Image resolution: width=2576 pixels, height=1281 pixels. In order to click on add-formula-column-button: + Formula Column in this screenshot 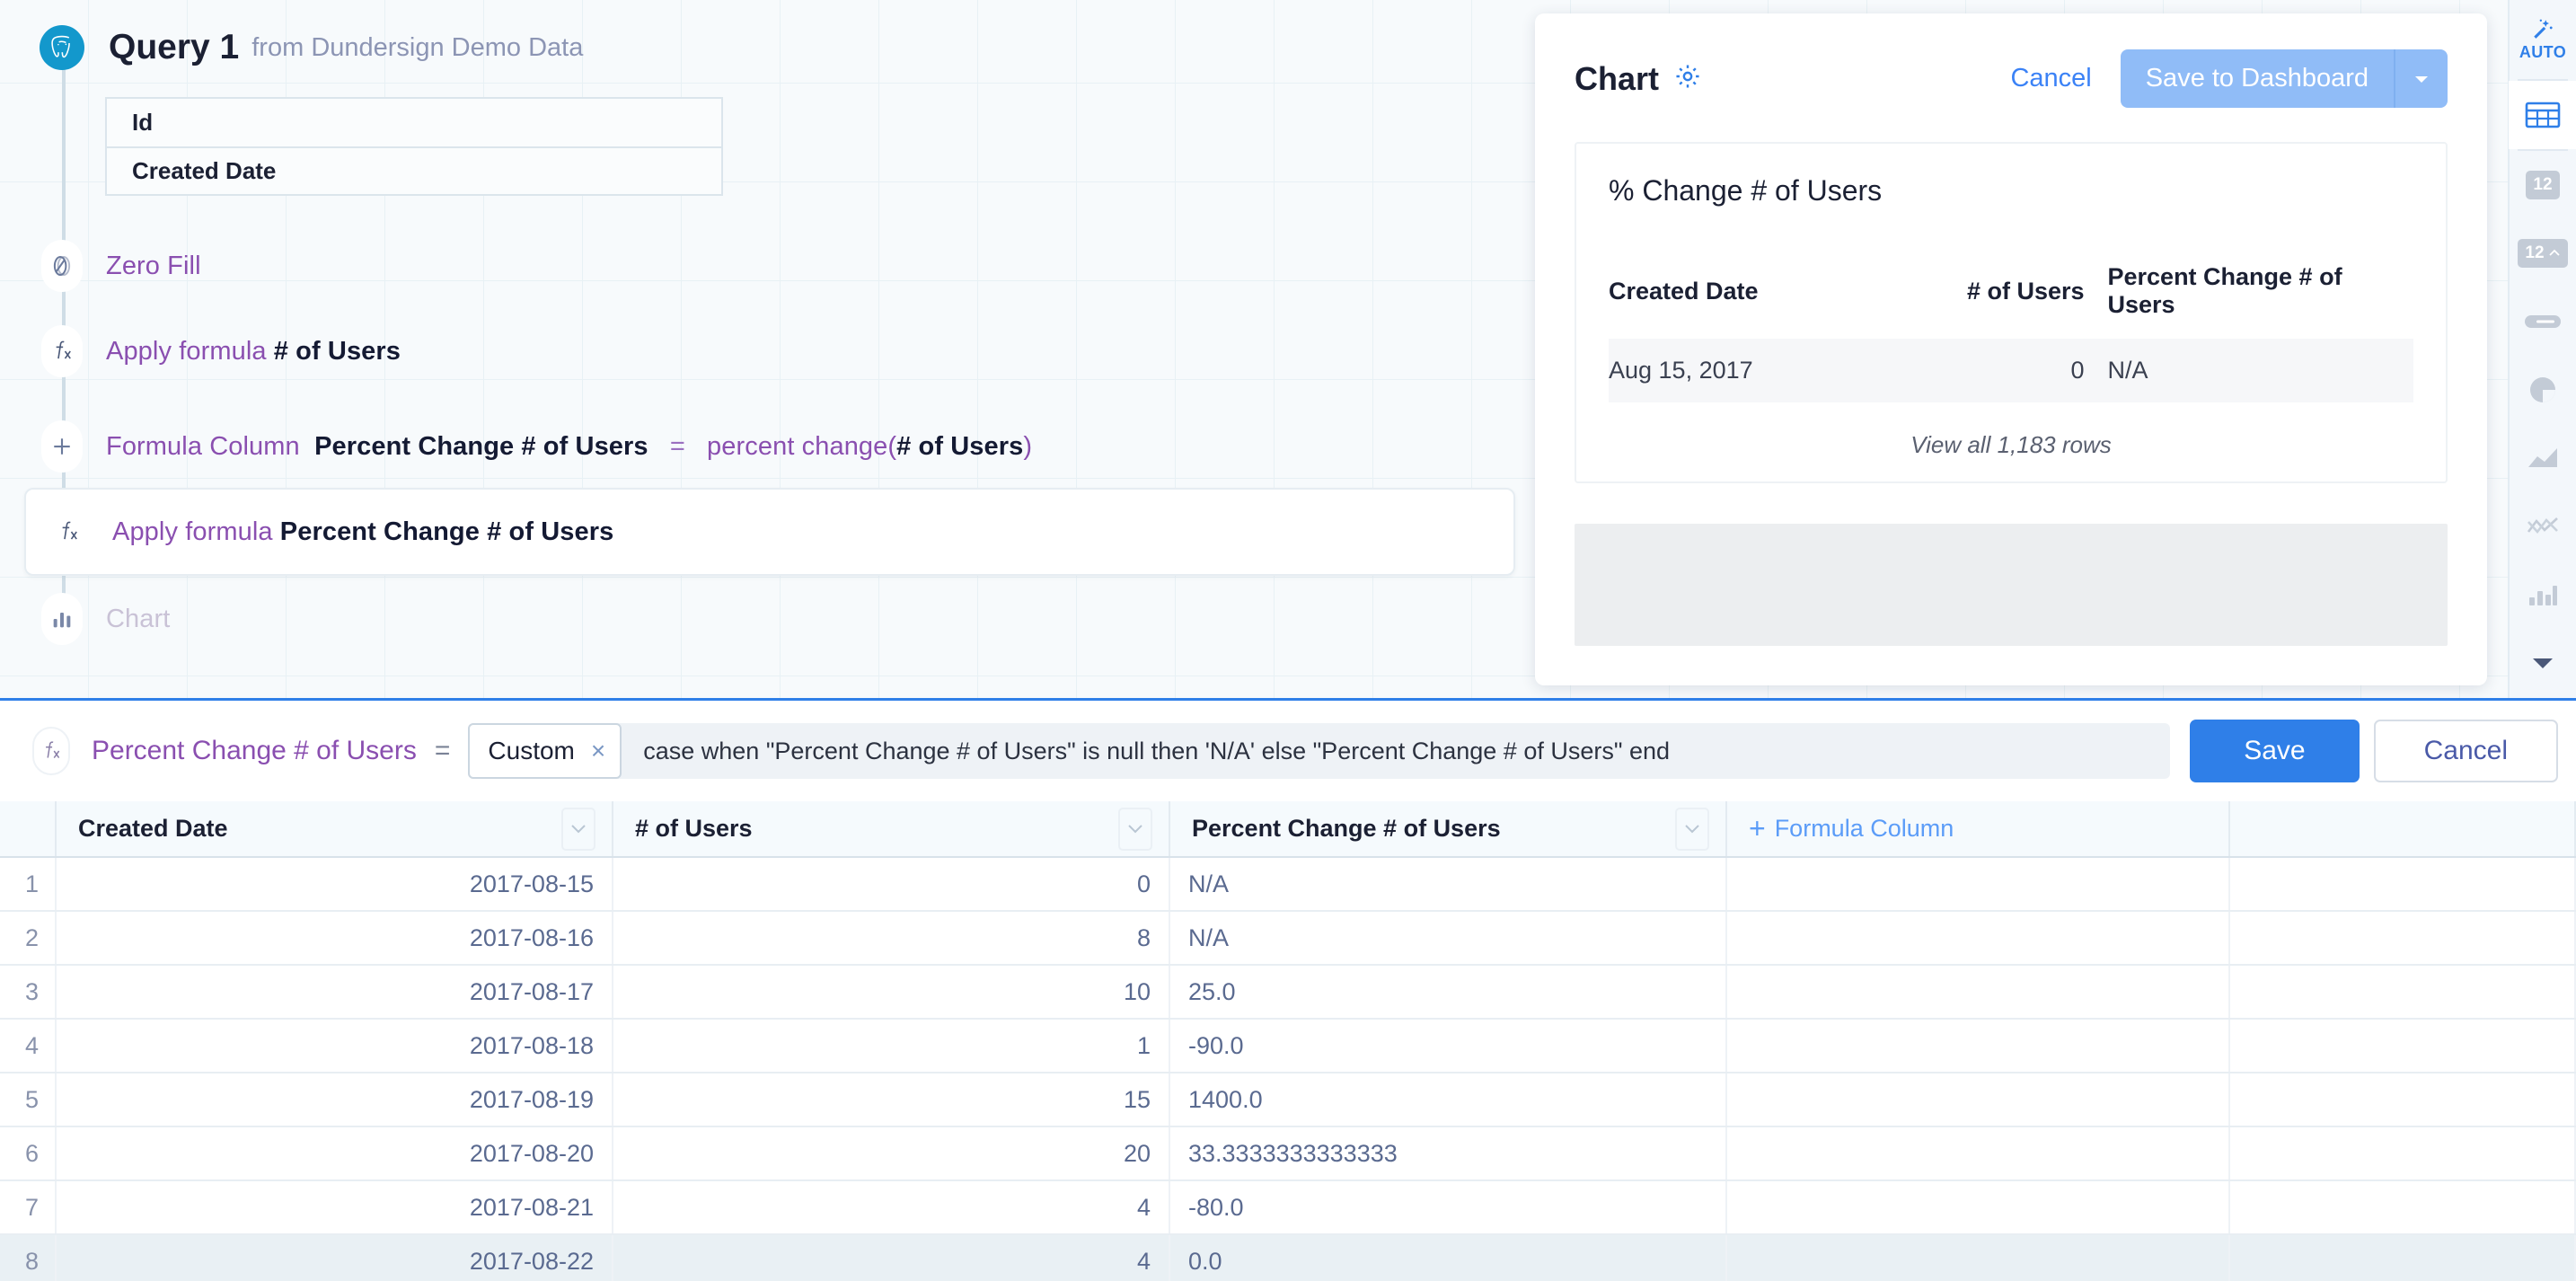, I will do `click(1978, 829)`.